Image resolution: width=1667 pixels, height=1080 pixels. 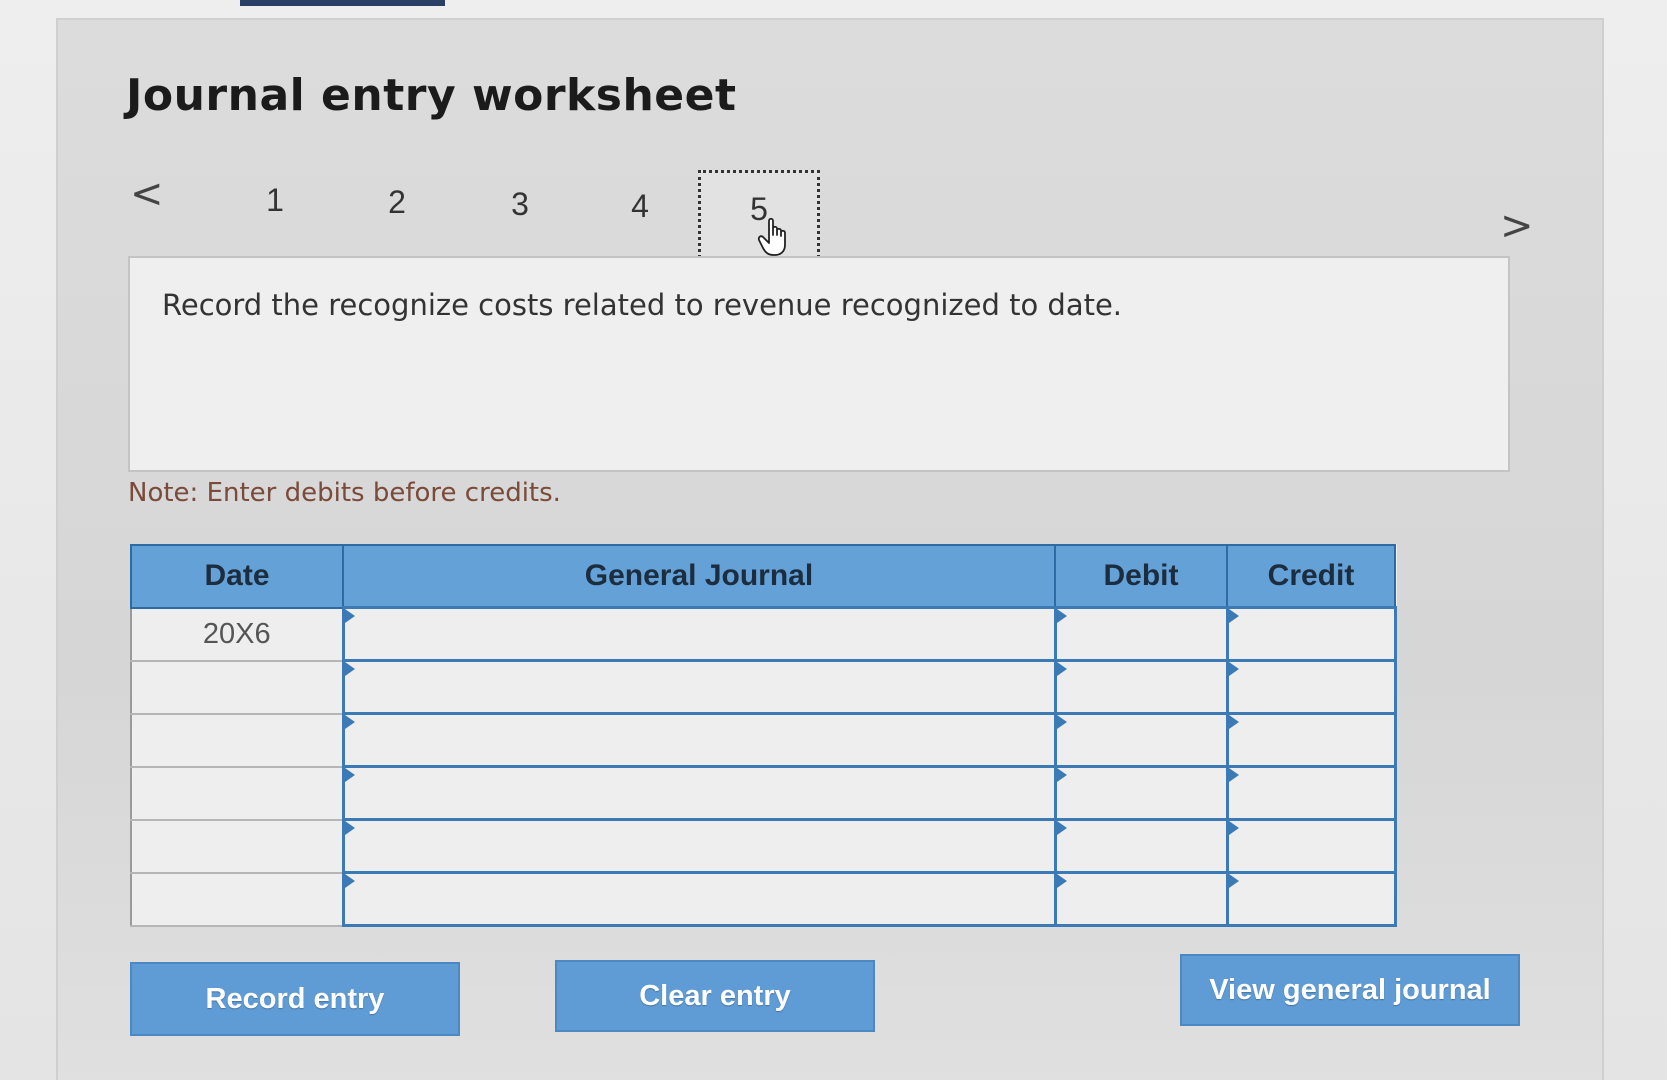 I want to click on hand-cursor-icon, so click(x=771, y=236).